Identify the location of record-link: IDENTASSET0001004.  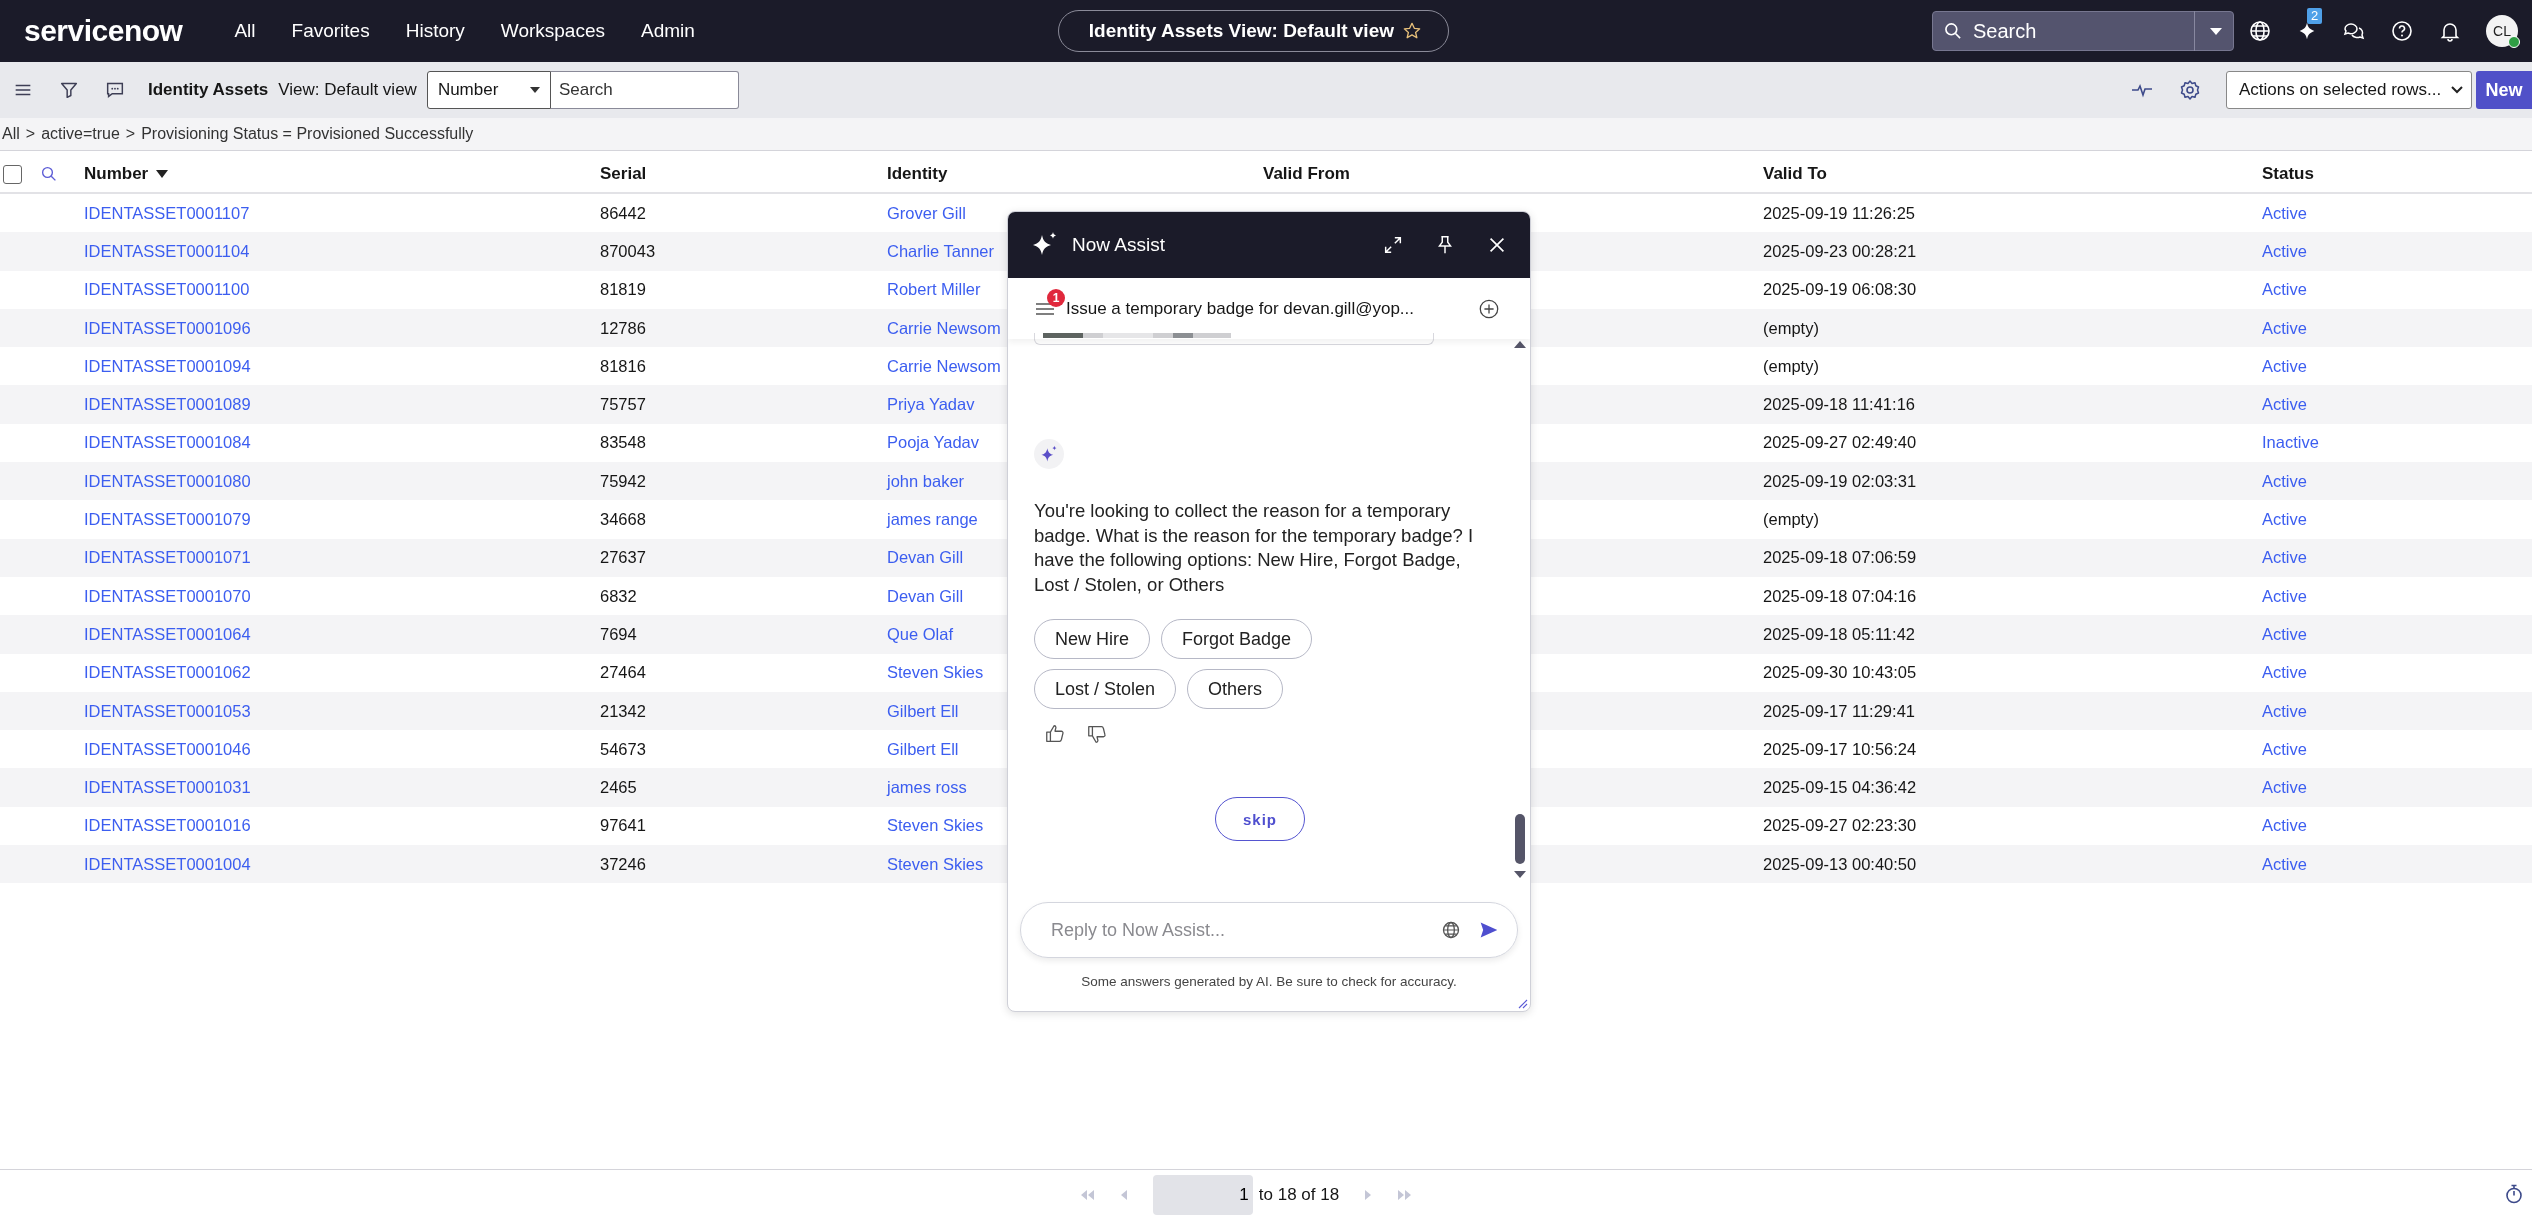
(167, 864).